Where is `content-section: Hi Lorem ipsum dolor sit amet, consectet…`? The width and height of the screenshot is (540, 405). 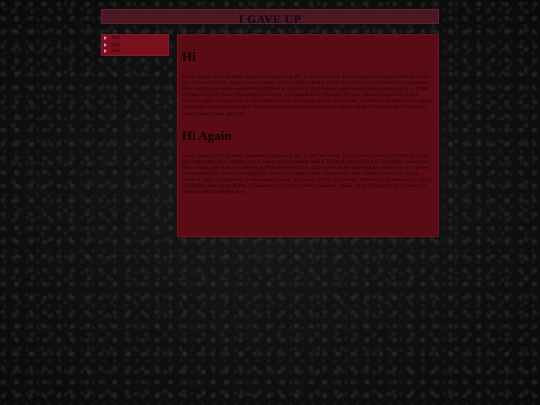 content-section: Hi Lorem ipsum dolor sit amet, consectet… is located at coordinates (308, 83).